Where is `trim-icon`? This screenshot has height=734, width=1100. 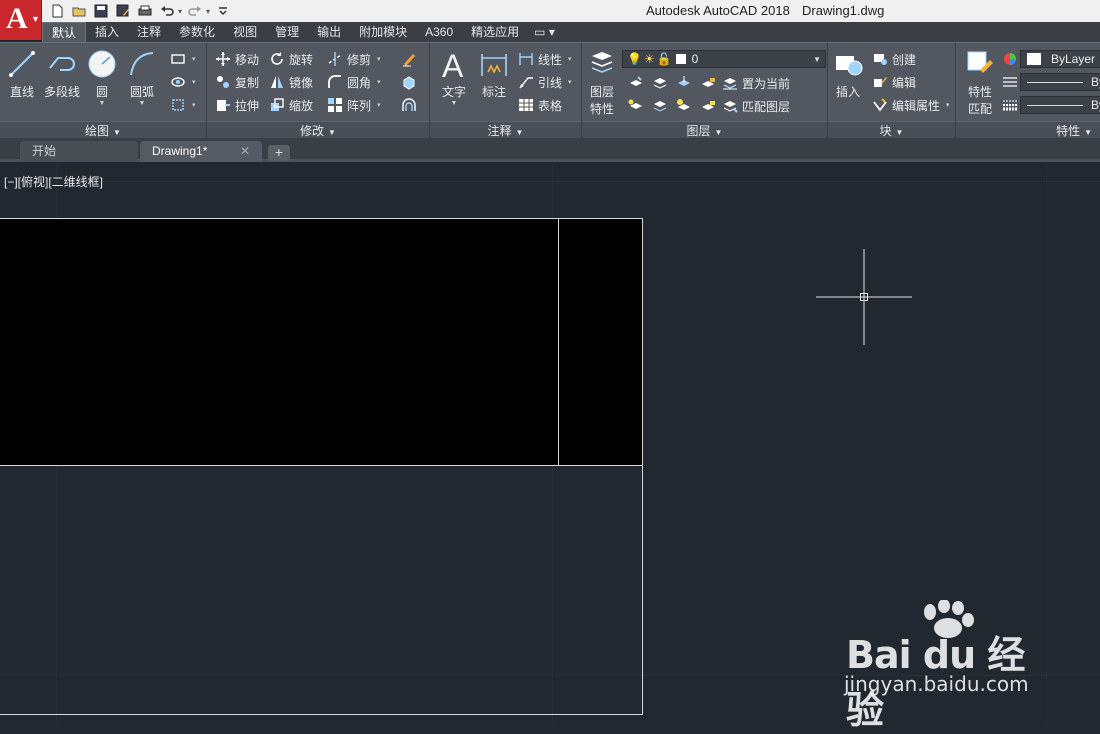
trim-icon is located at coordinates (335, 59).